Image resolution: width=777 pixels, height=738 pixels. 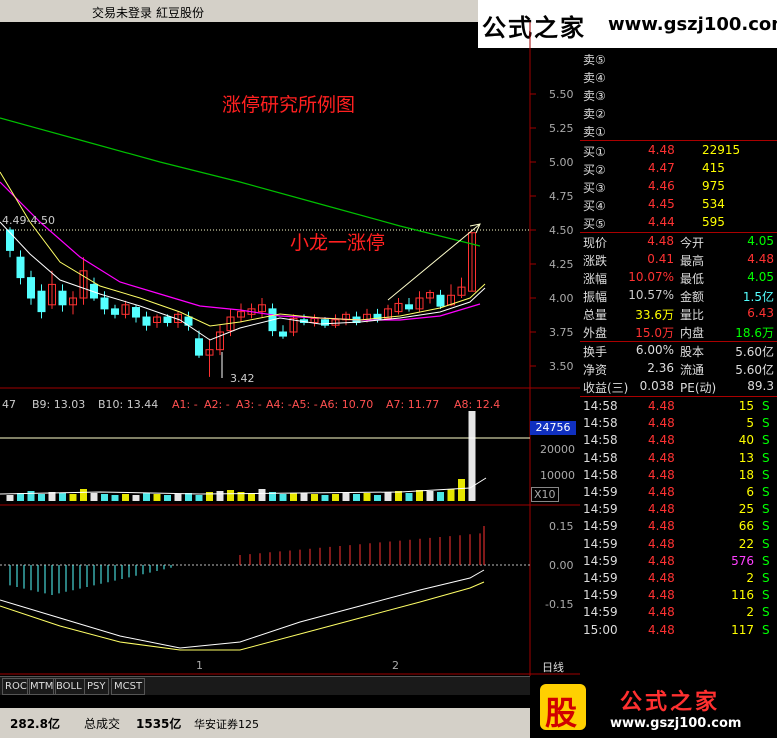 What do you see at coordinates (553, 667) in the screenshot?
I see `period-label: 日线` at bounding box center [553, 667].